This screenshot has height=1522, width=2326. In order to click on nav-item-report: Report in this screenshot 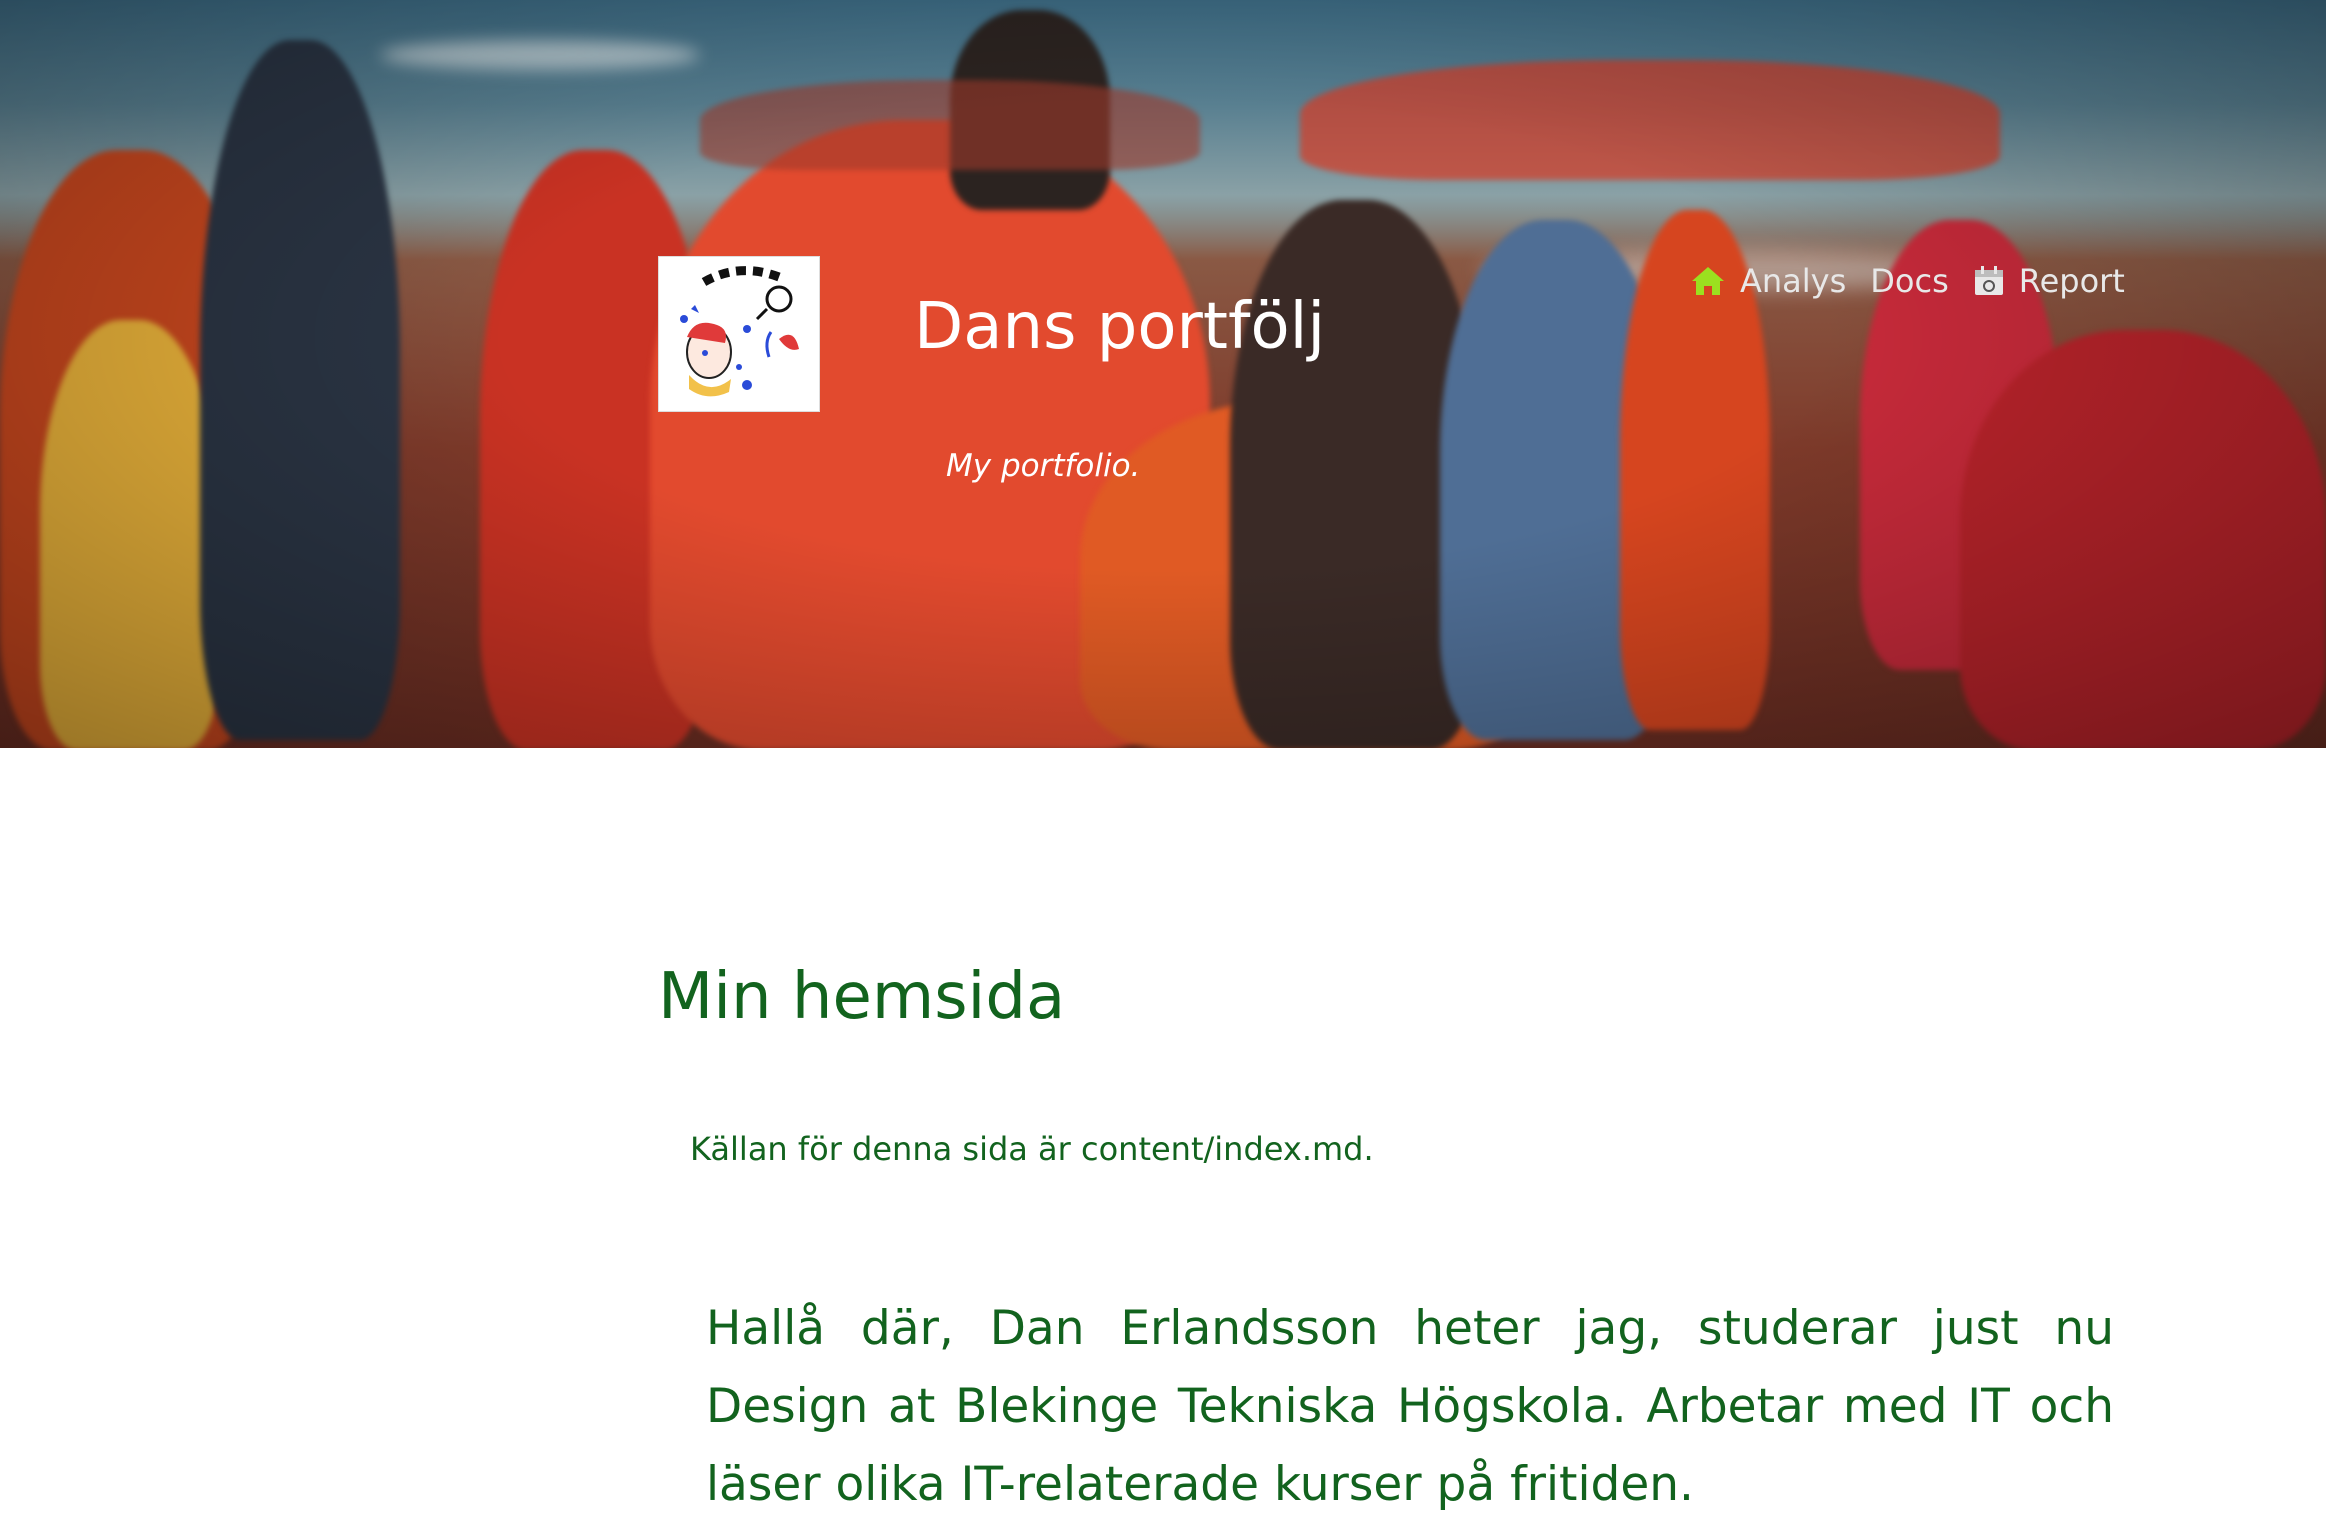, I will do `click(2049, 281)`.